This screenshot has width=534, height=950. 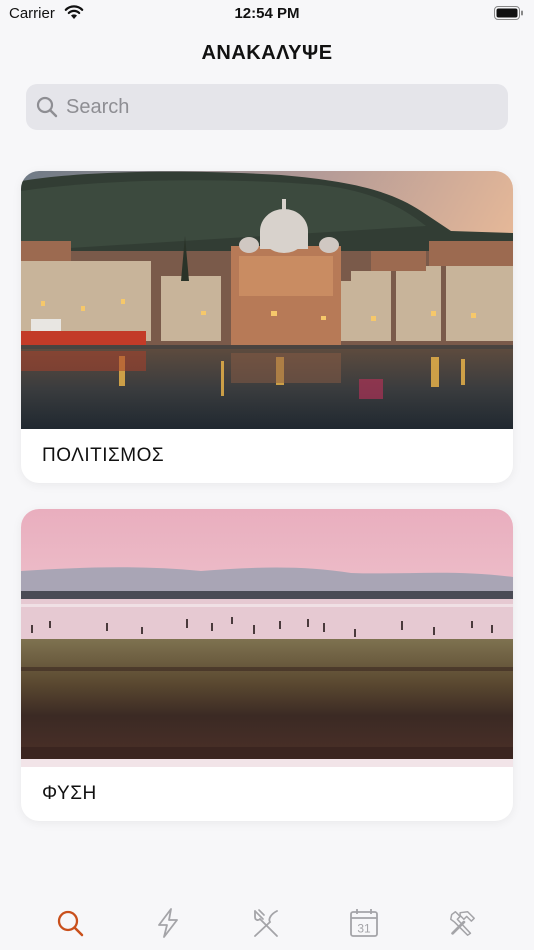 I want to click on status-bar: Carrier 12:54 PM, so click(x=267, y=15).